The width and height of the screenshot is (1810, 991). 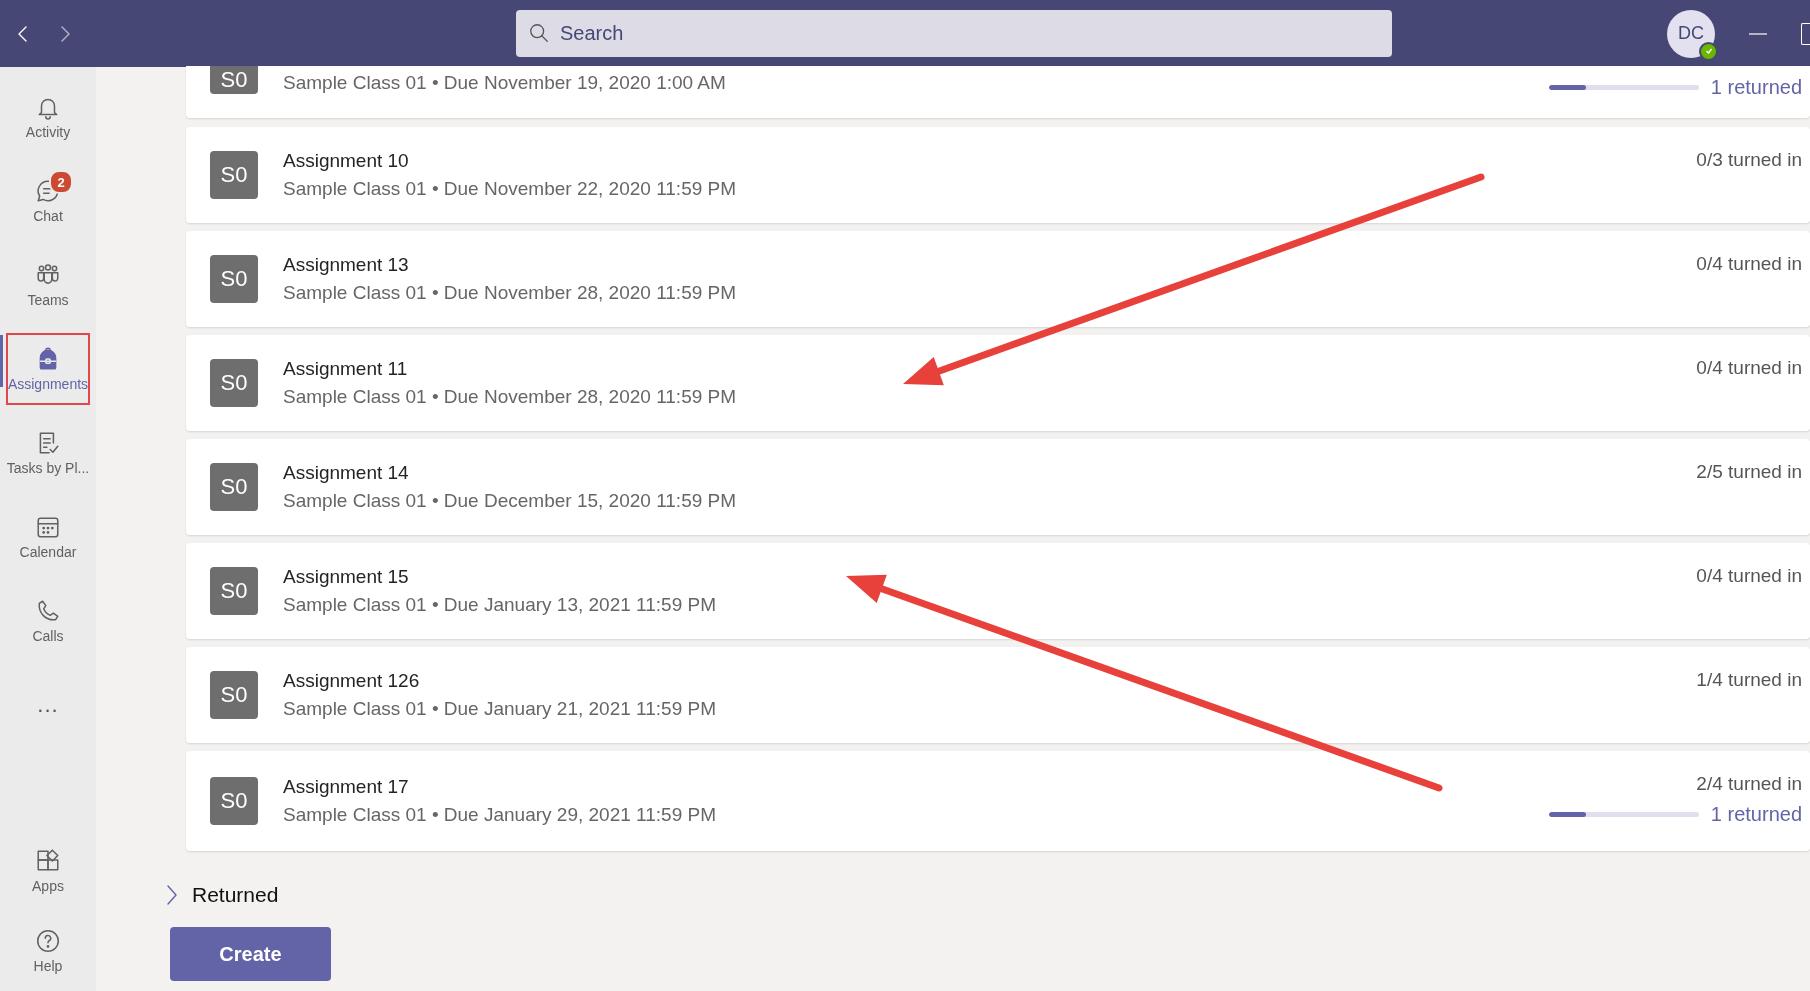 What do you see at coordinates (998, 695) in the screenshot?
I see `assignment-card: S0 Assignment 126 Sample Class 01 • Due January 21, 2021 11:59 PM 1/4 turned in` at bounding box center [998, 695].